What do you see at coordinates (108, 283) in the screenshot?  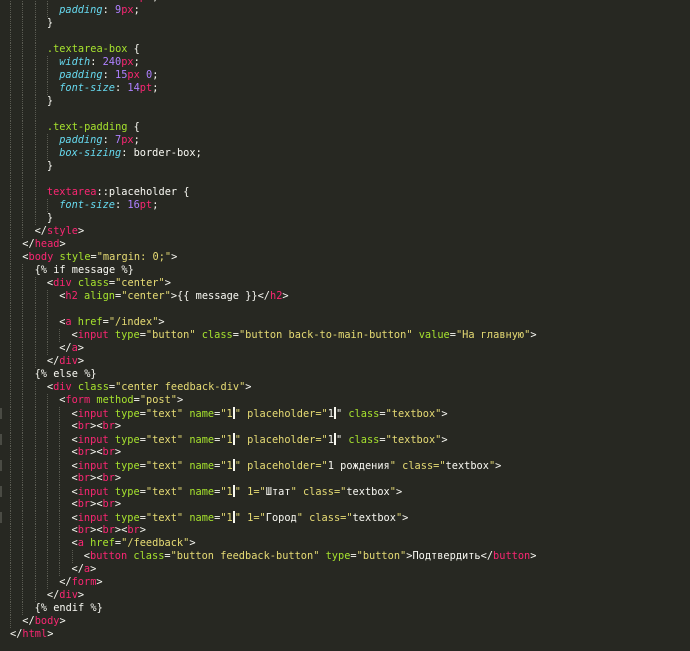 I see `code-line-text: <div class="center">` at bounding box center [108, 283].